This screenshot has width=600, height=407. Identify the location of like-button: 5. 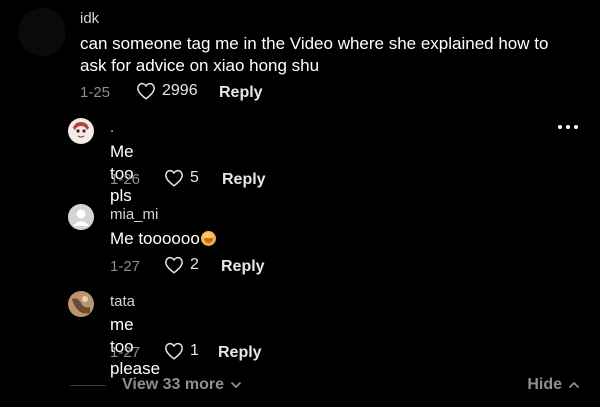
(181, 178).